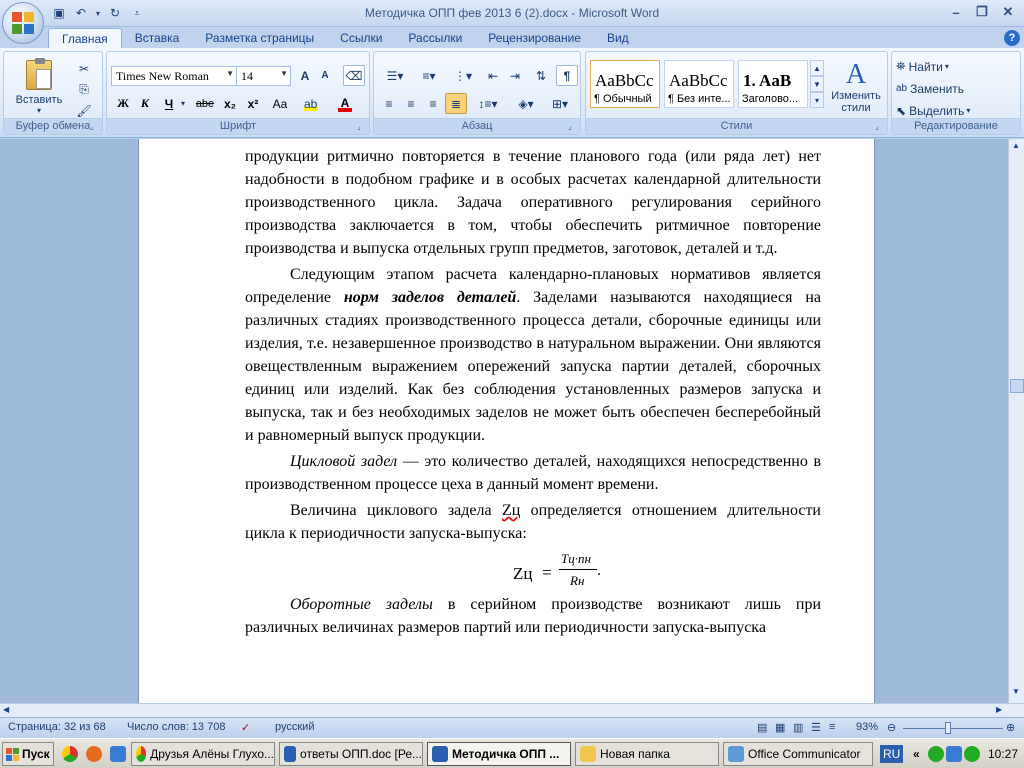  I want to click on superscript-button: x², so click(253, 103).